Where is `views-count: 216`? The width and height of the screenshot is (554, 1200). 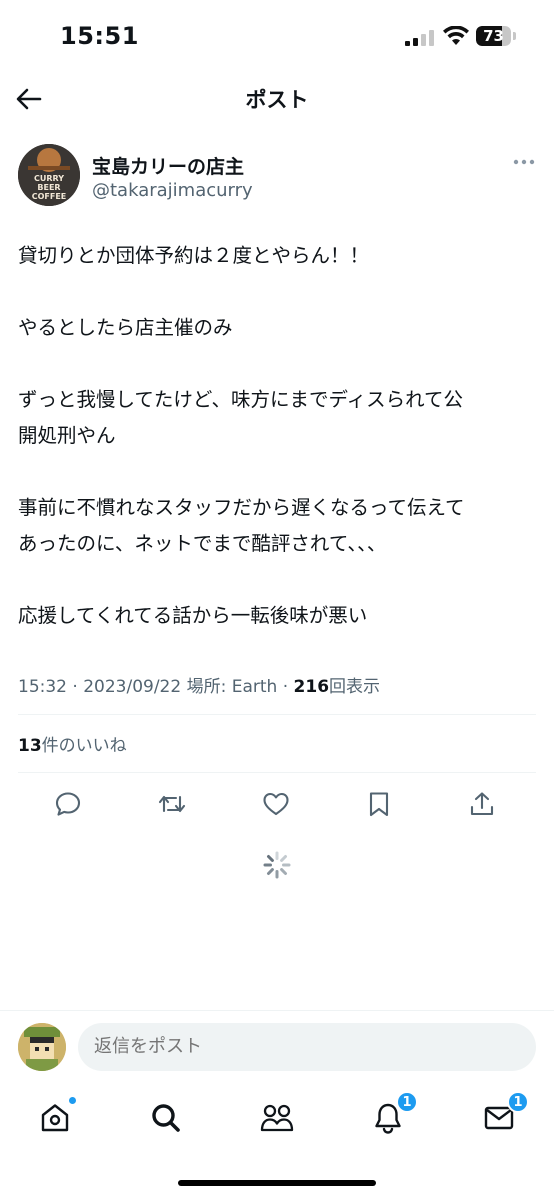 views-count: 216 is located at coordinates (311, 687).